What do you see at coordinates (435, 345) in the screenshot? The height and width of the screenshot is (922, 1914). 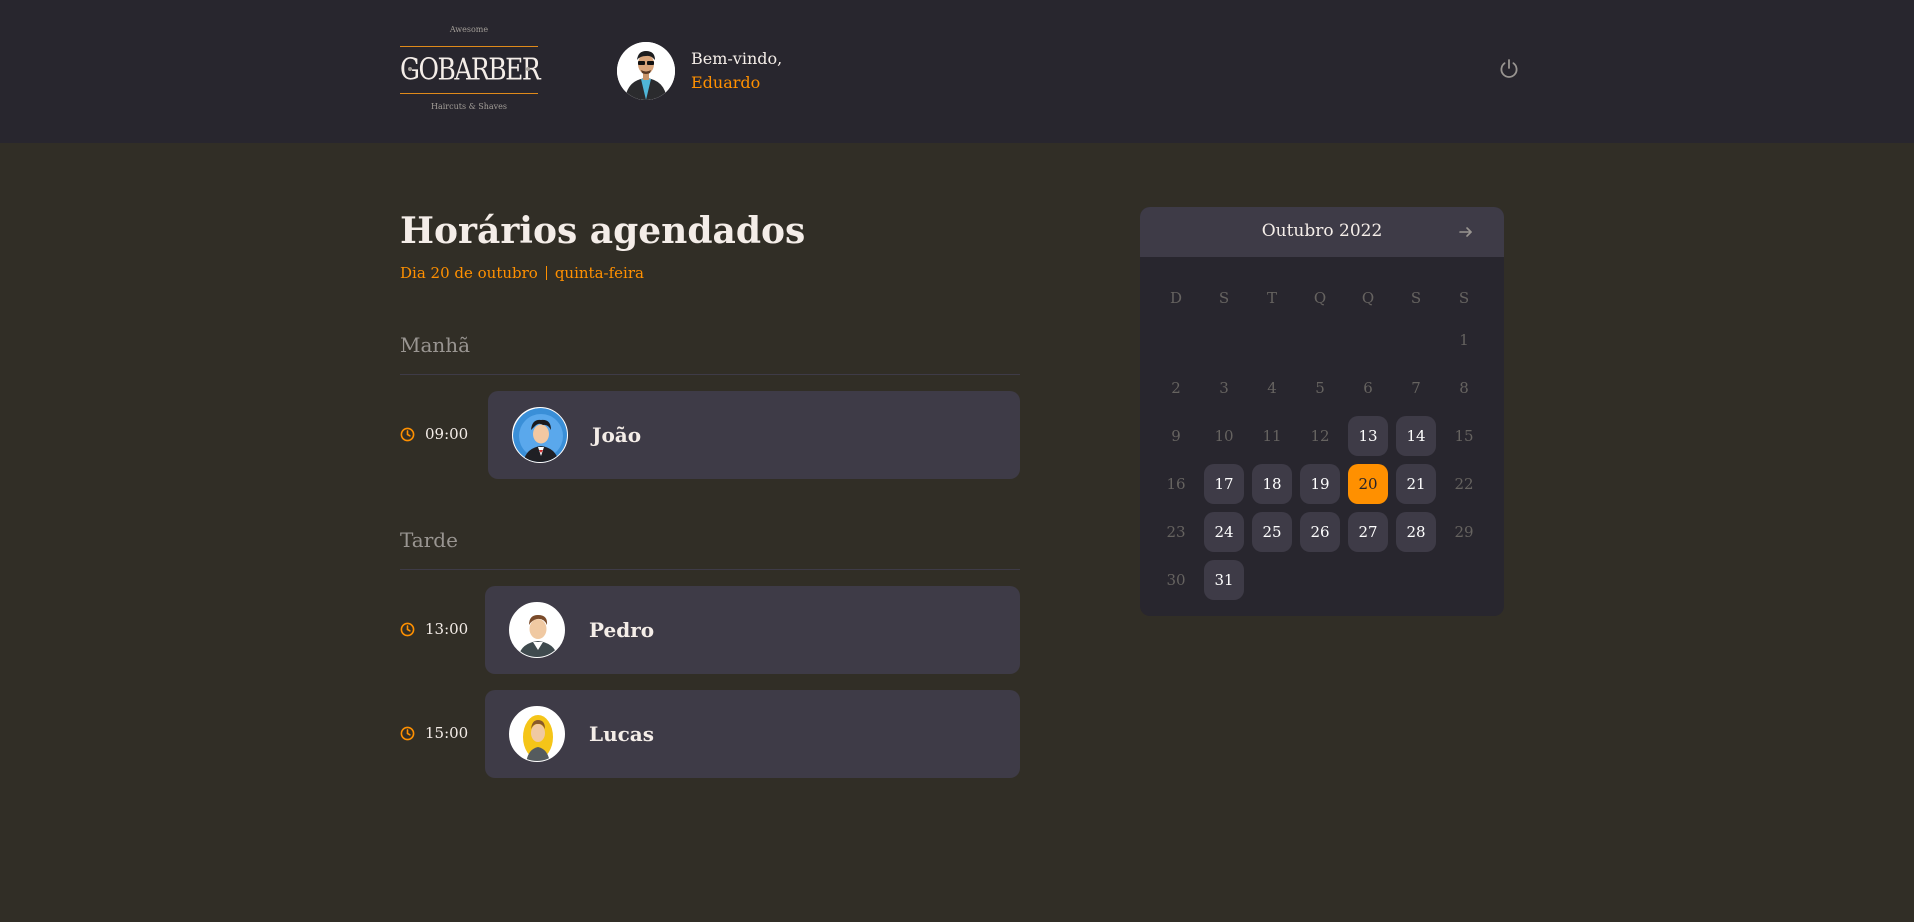 I see `section-title-morning: Manhã` at bounding box center [435, 345].